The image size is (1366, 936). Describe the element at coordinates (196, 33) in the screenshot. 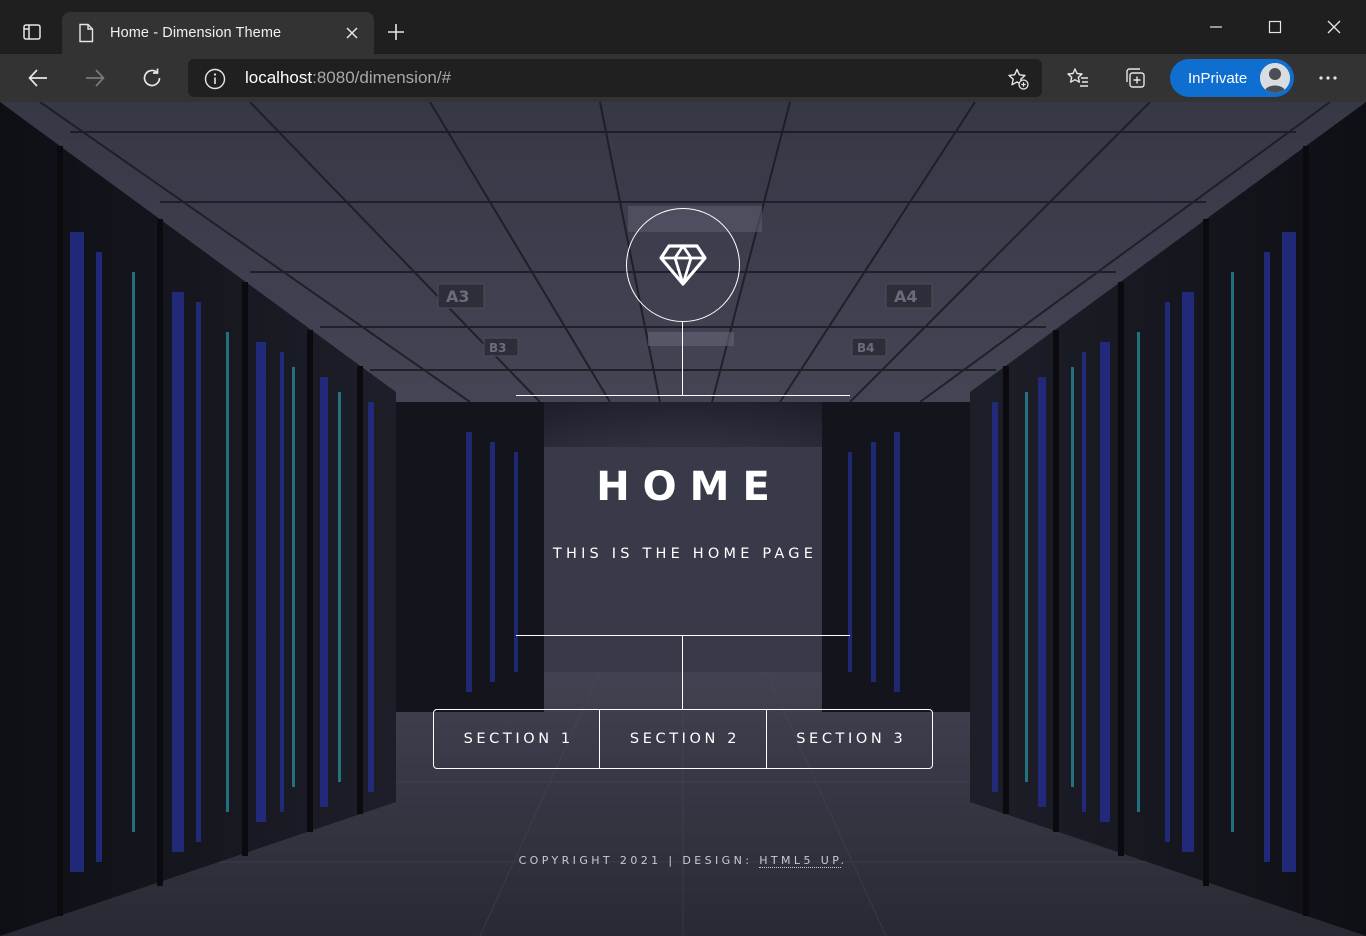

I see `tab-title: Home - Dimension Theme` at that location.